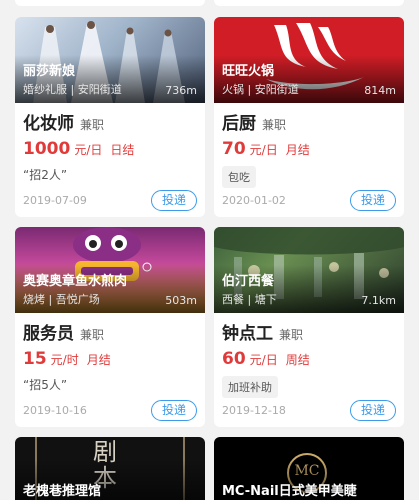  Describe the element at coordinates (309, 270) in the screenshot. I see `restaurant-interior-photo: 伯汀西餐 西餐 | 塘下 7.1km` at that location.